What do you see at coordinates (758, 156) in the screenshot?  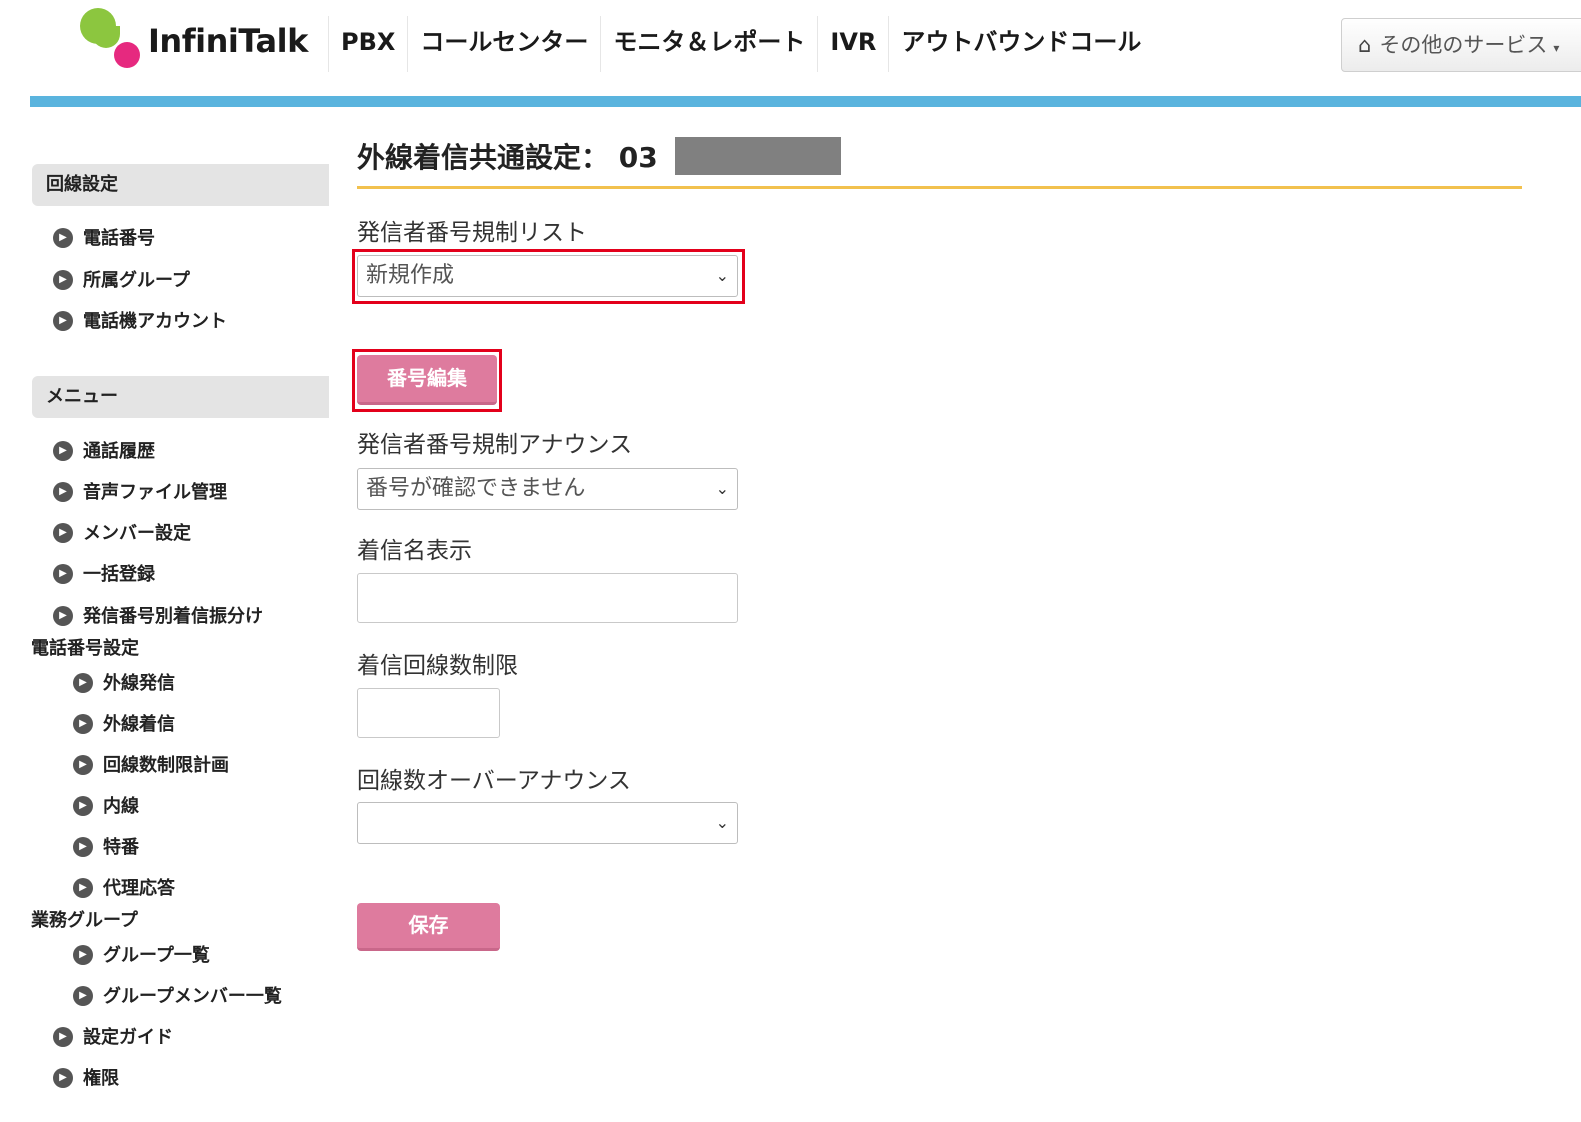 I see `redacted-block` at bounding box center [758, 156].